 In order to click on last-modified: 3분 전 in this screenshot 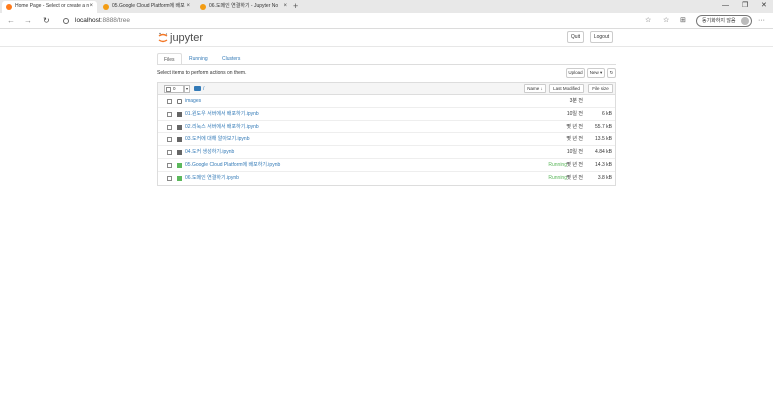, I will do `click(576, 101)`.